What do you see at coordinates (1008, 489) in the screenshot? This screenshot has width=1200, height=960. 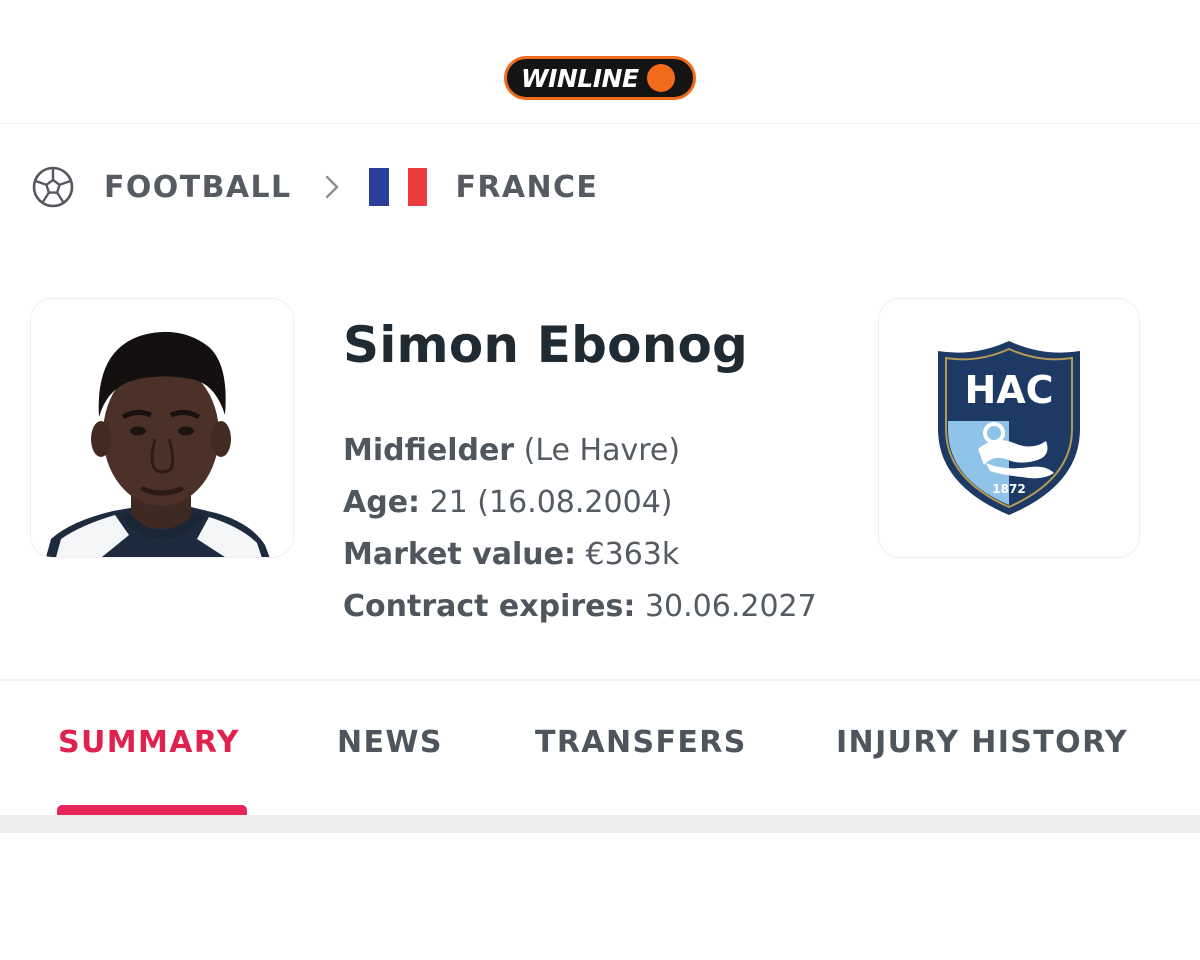 I see `svg-text: 1872` at bounding box center [1008, 489].